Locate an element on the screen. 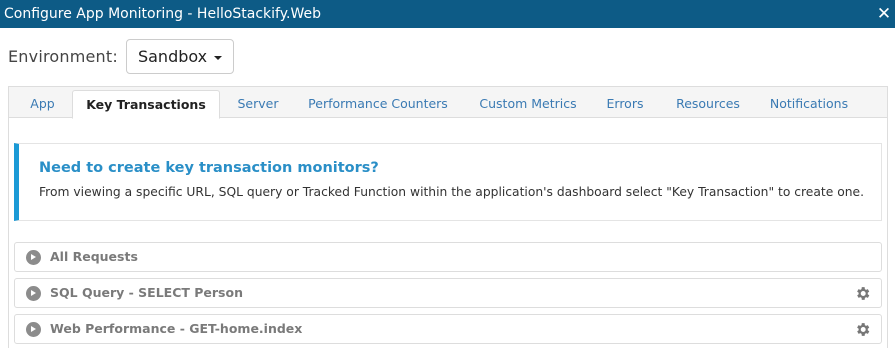 The image size is (895, 348). transaction-row-sql-query: SQL Query - SELECT Person is located at coordinates (448, 293).